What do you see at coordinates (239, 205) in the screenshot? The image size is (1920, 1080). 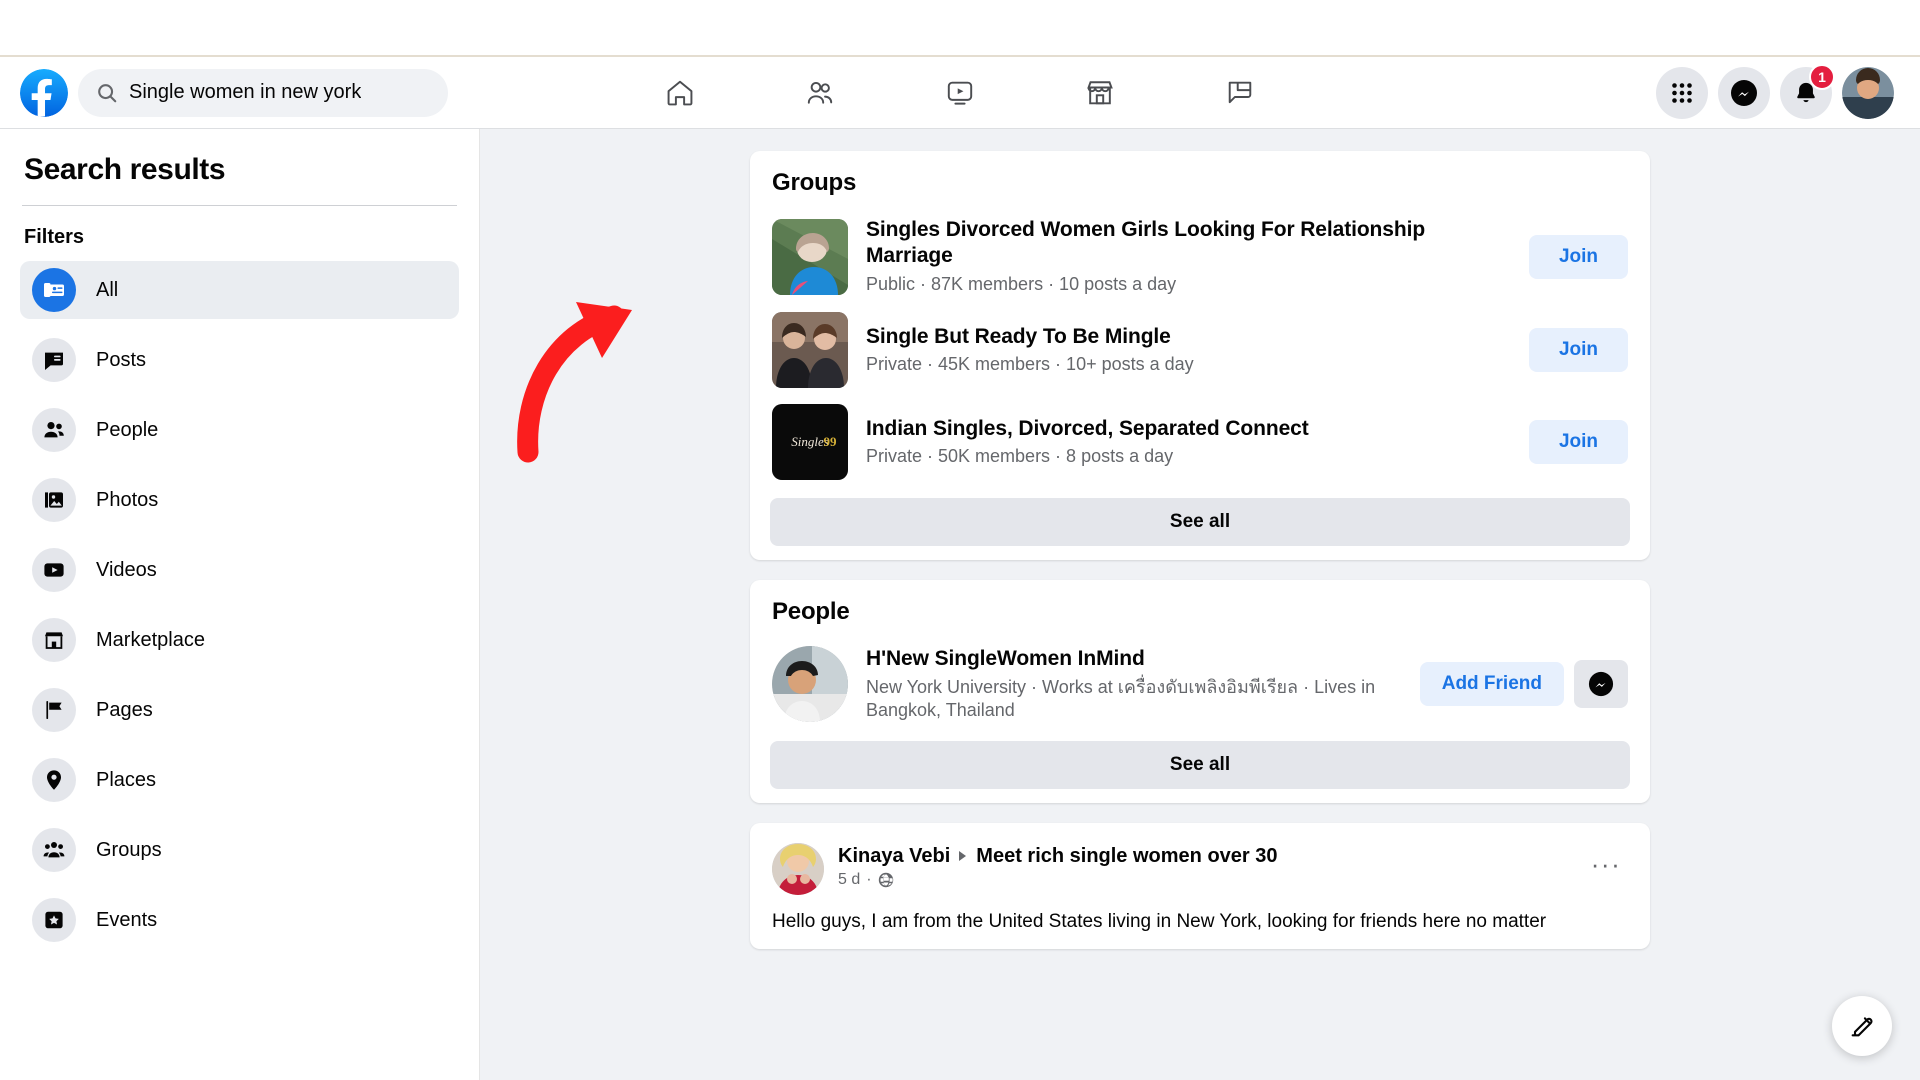 I see `sidebar-divider` at bounding box center [239, 205].